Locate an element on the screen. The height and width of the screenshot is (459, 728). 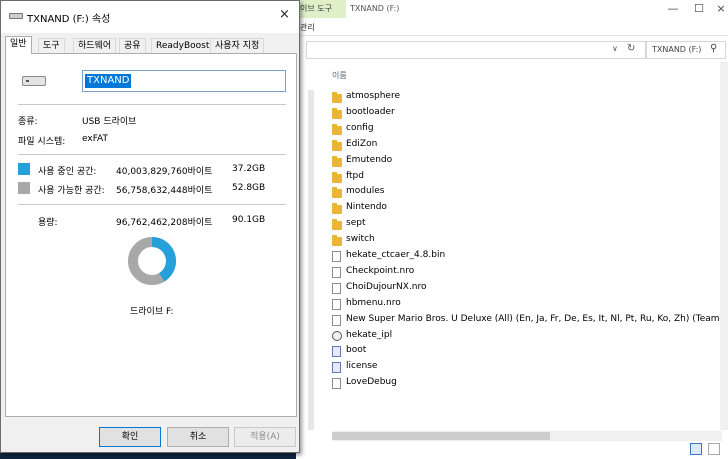
vertical-scrollbar is located at coordinates (724, 246).